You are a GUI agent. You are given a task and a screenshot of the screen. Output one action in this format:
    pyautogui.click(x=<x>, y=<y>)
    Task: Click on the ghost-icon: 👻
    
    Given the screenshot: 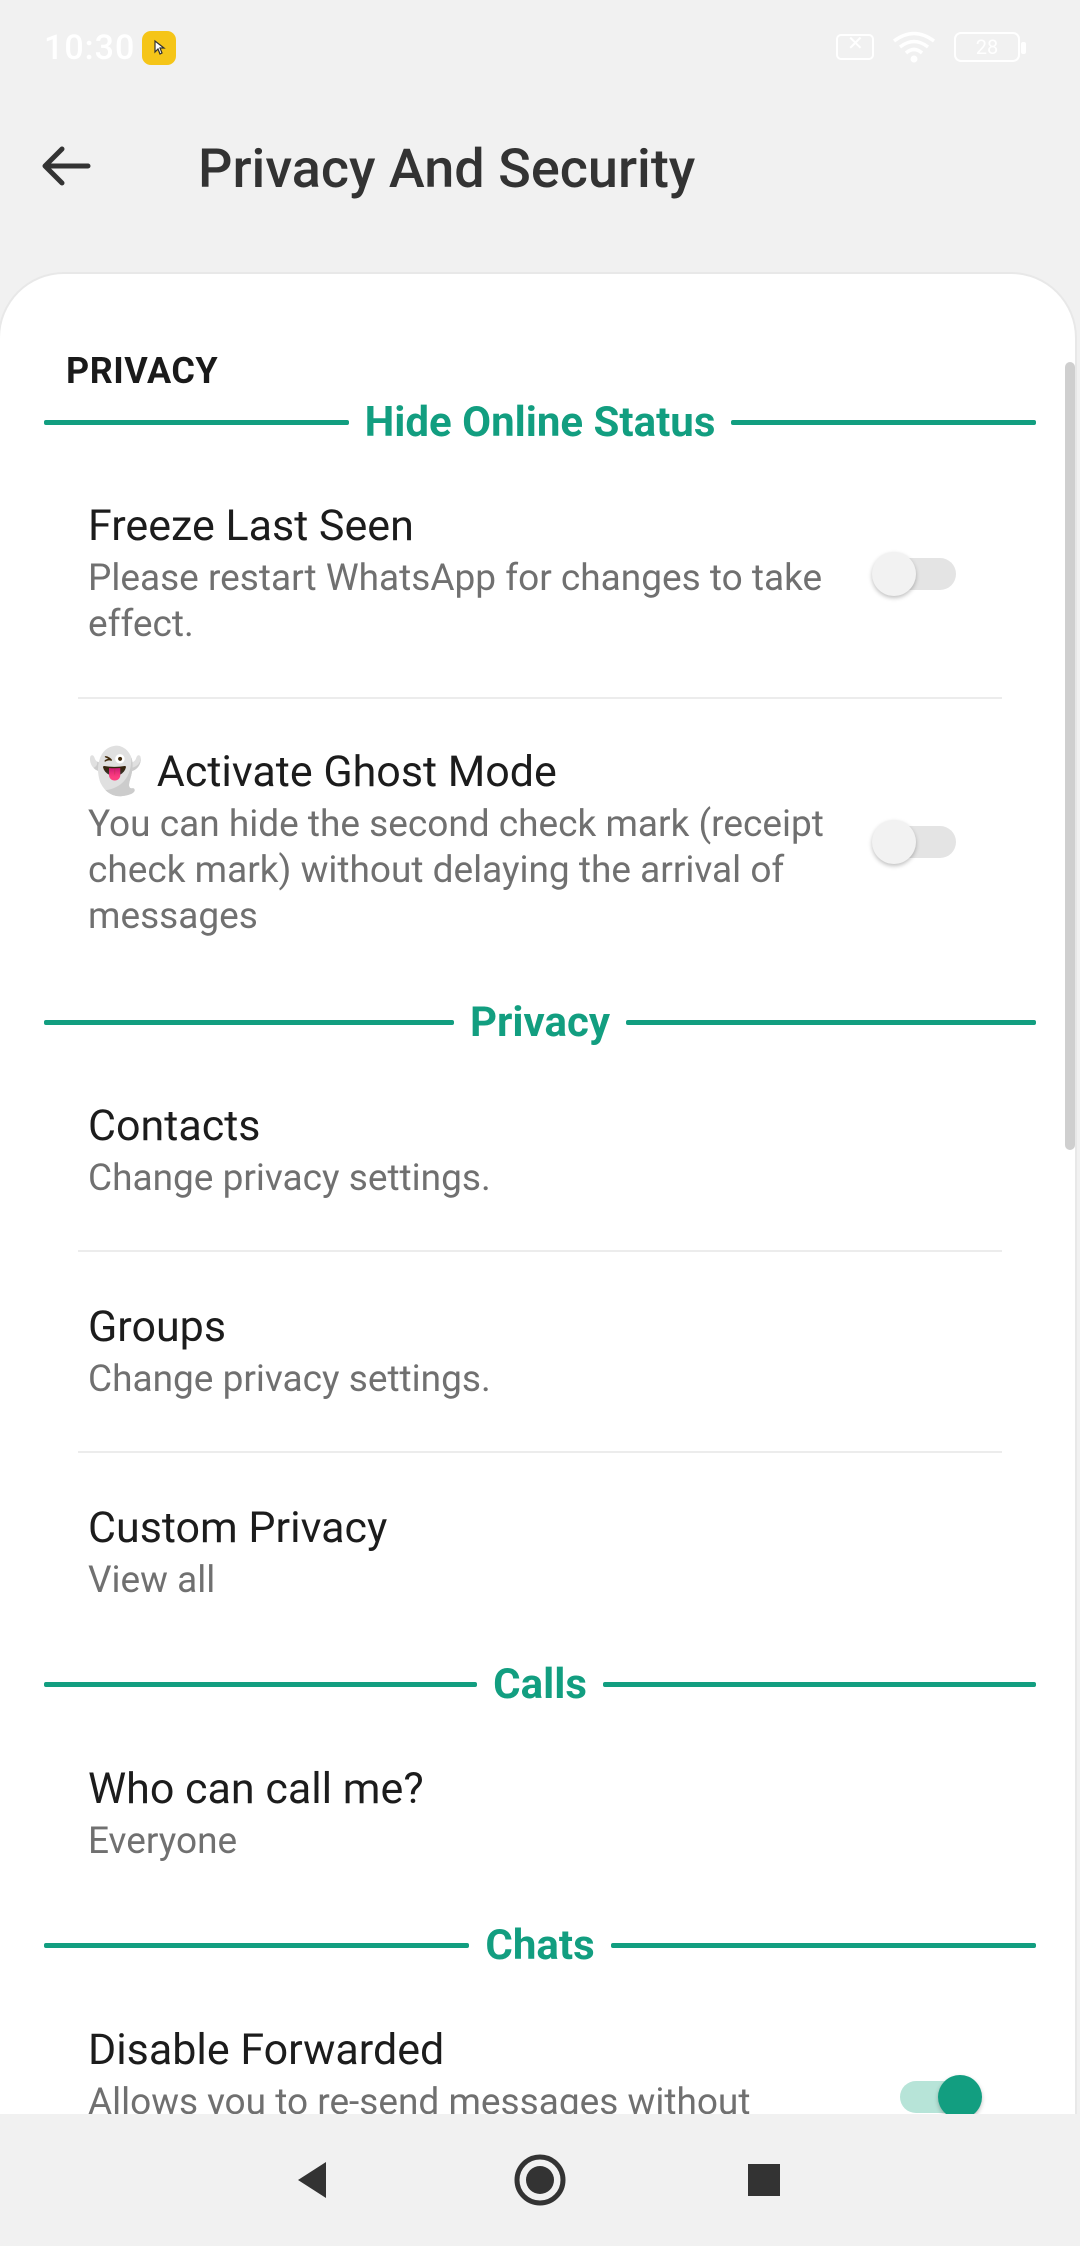 What is the action you would take?
    pyautogui.click(x=115, y=771)
    